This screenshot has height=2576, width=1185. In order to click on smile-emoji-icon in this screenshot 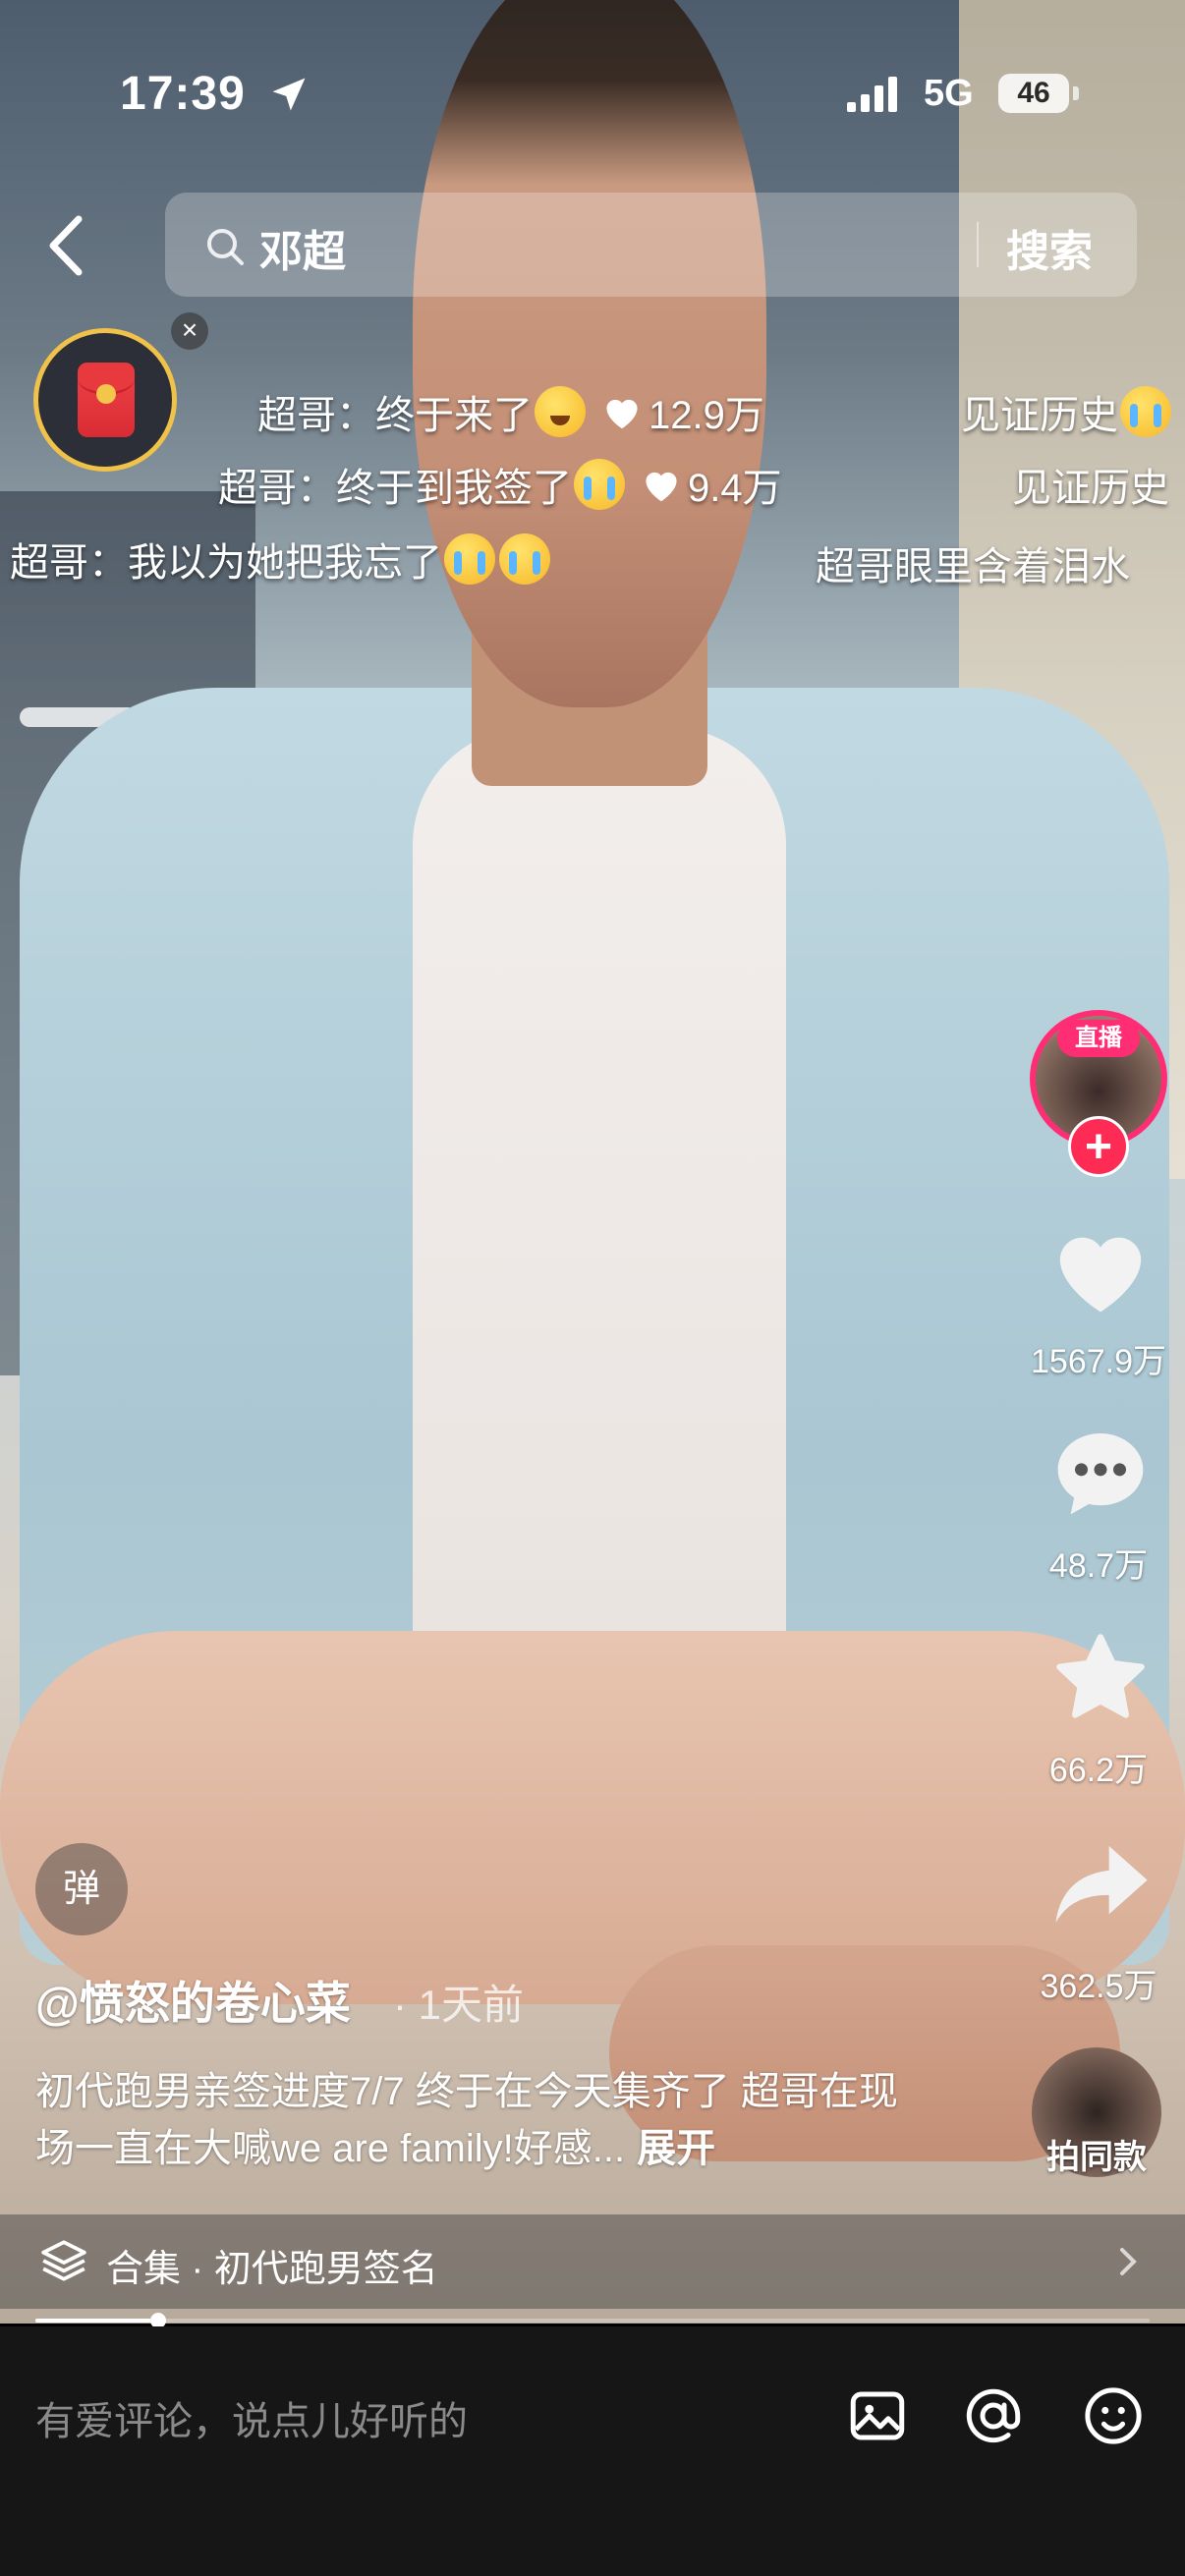, I will do `click(561, 411)`.